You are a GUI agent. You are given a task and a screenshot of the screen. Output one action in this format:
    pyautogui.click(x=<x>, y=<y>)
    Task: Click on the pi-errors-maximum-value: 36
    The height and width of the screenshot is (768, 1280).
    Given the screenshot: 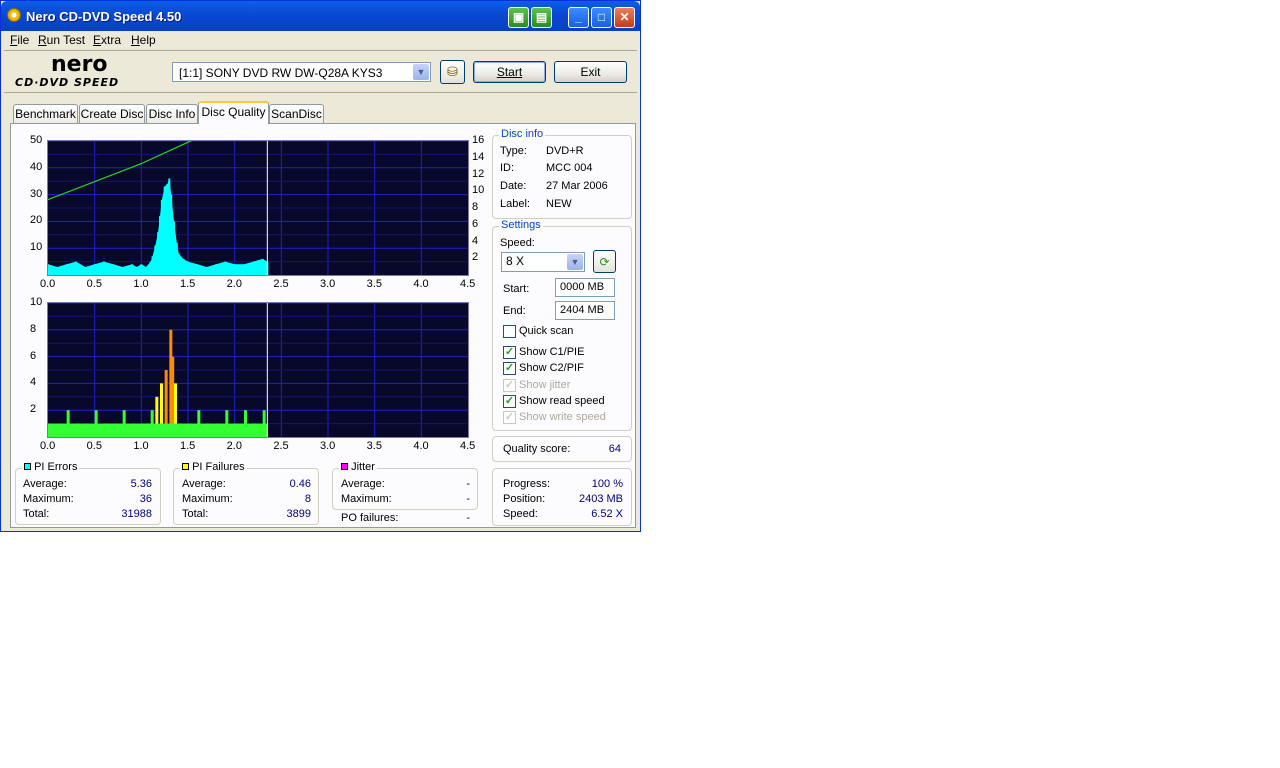 What is the action you would take?
    pyautogui.click(x=145, y=499)
    